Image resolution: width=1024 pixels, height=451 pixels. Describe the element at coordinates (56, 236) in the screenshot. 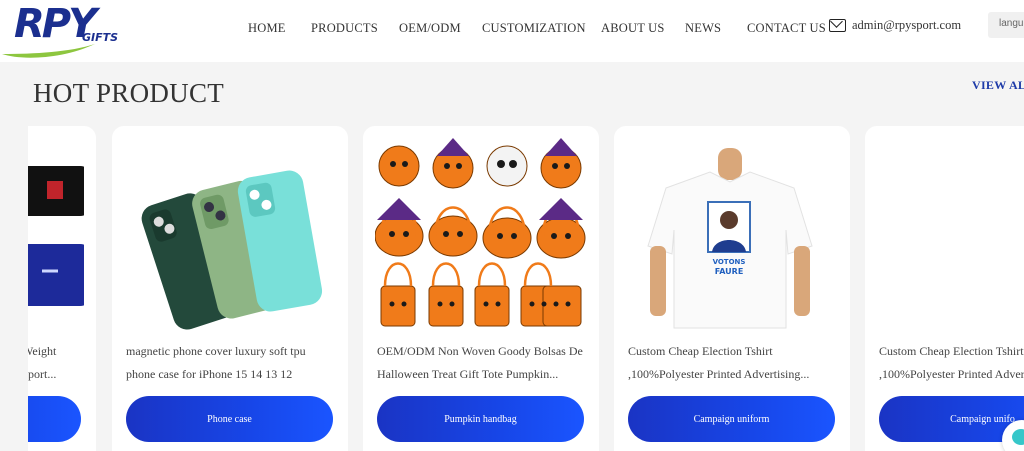

I see `product-image-wrist-weight` at that location.